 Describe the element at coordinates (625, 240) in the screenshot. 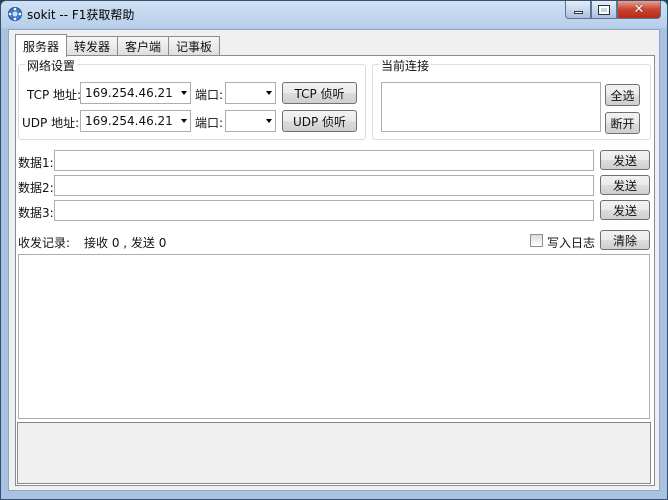

I see `clear-button: 清除` at that location.